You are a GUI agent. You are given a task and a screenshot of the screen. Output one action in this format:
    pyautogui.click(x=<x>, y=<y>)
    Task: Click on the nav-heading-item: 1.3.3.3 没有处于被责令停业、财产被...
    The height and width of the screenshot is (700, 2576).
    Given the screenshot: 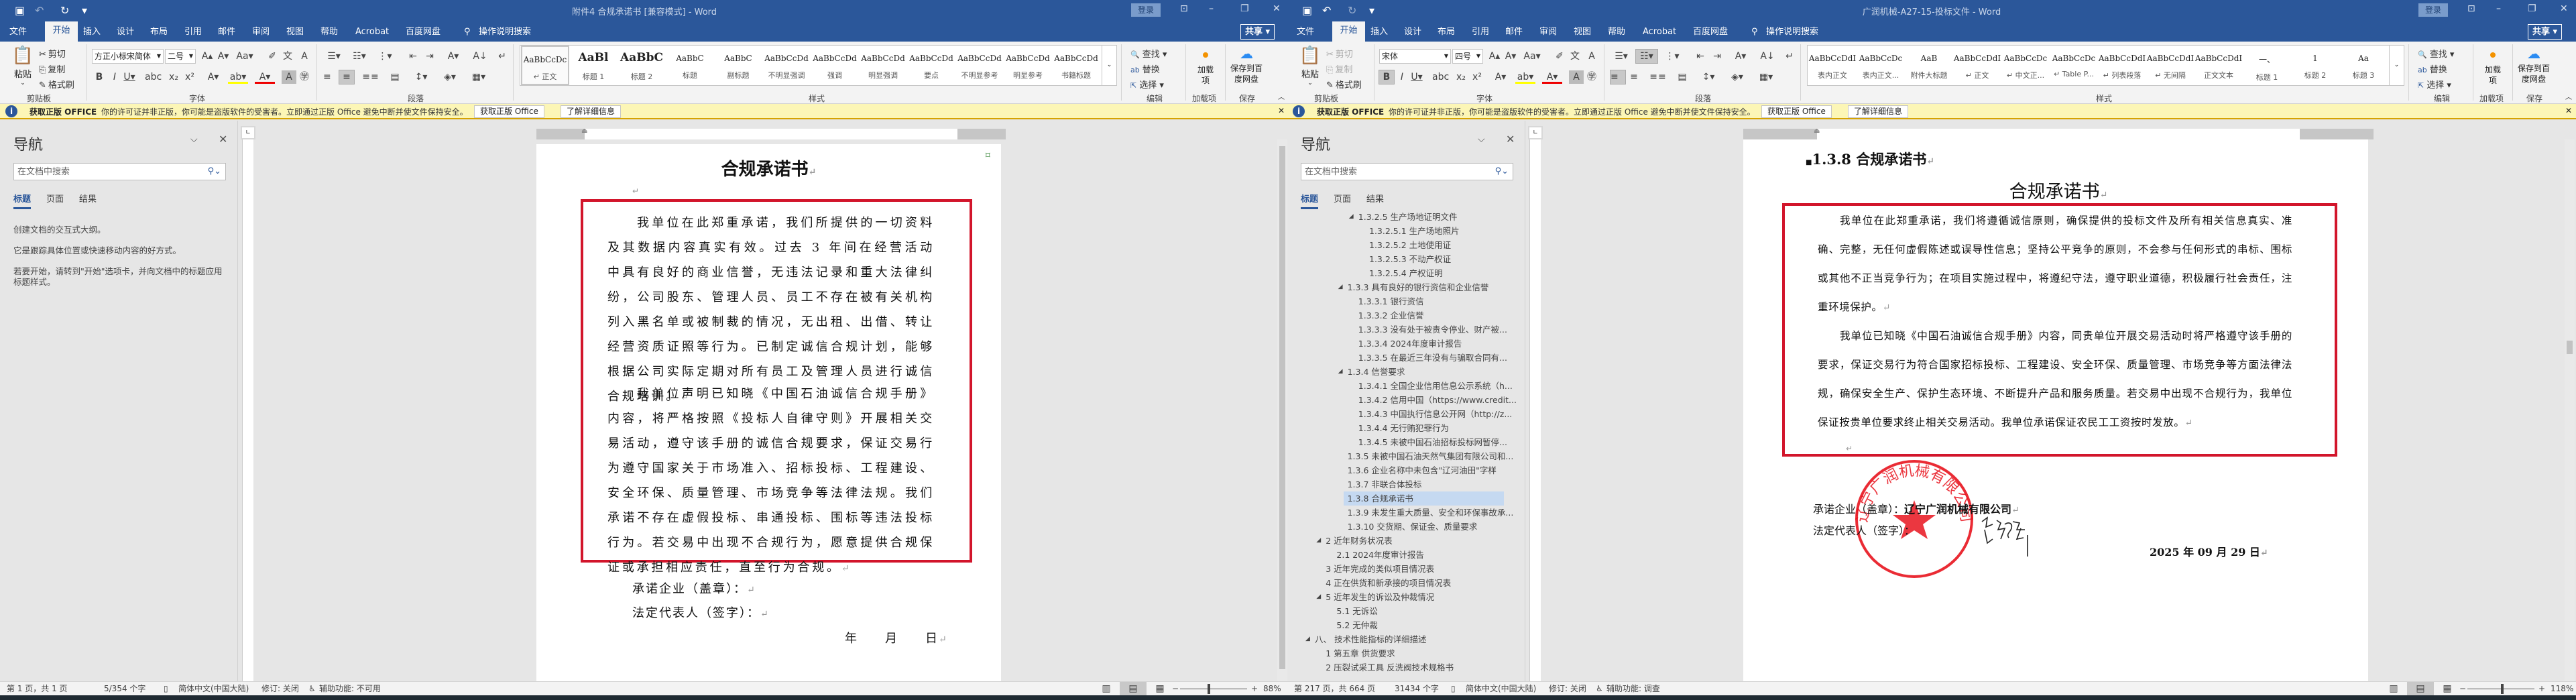 What is the action you would take?
    pyautogui.click(x=1432, y=330)
    